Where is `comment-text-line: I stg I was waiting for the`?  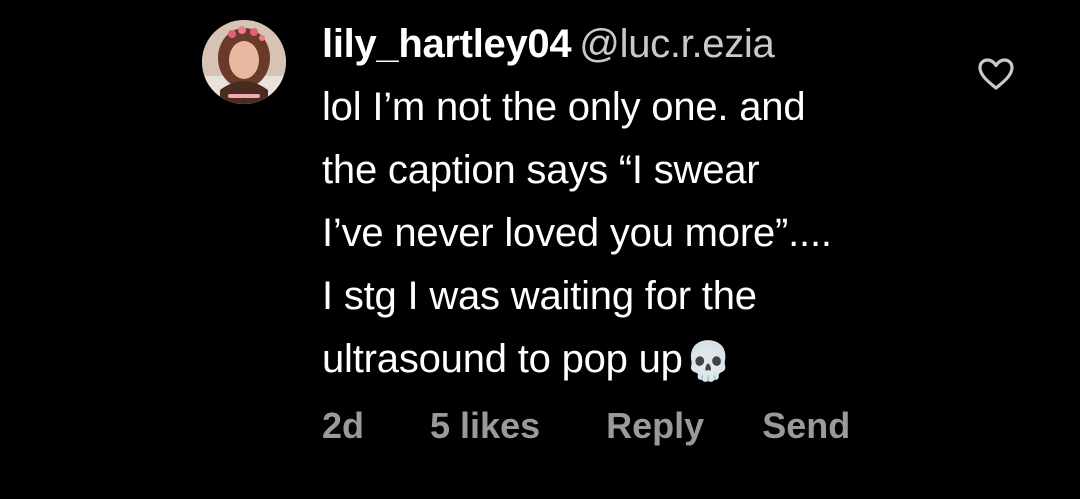
comment-text-line: I stg I was waiting for the is located at coordinates (539, 296).